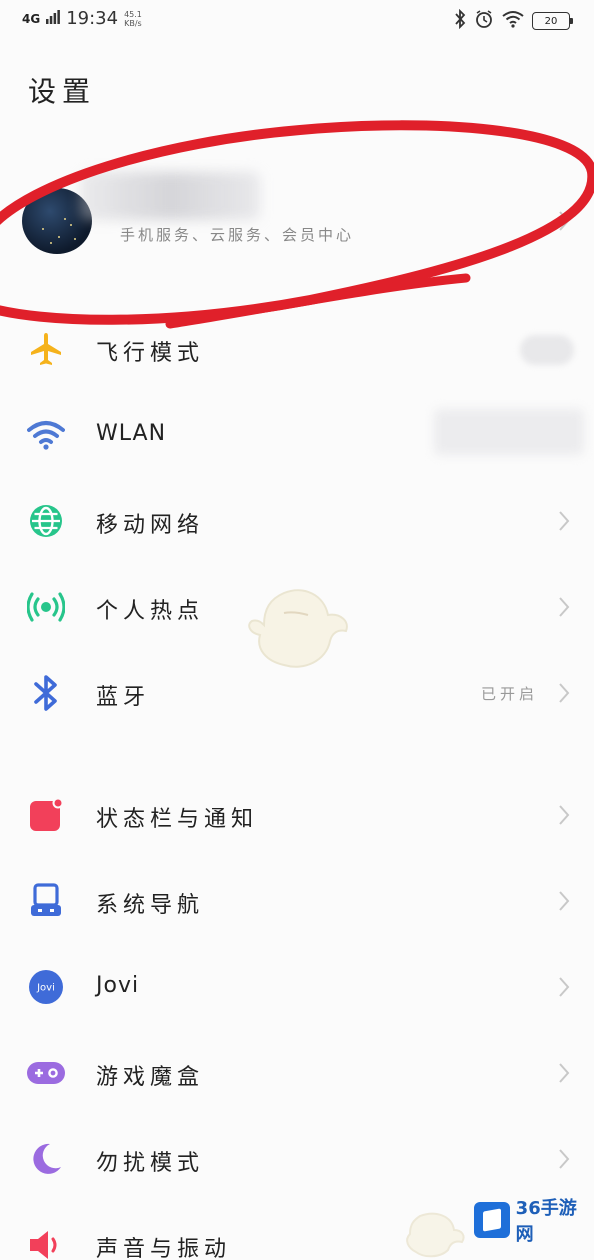  What do you see at coordinates (297, 814) in the screenshot?
I see `setting-status-bar-notifications: 状态栏与通知` at bounding box center [297, 814].